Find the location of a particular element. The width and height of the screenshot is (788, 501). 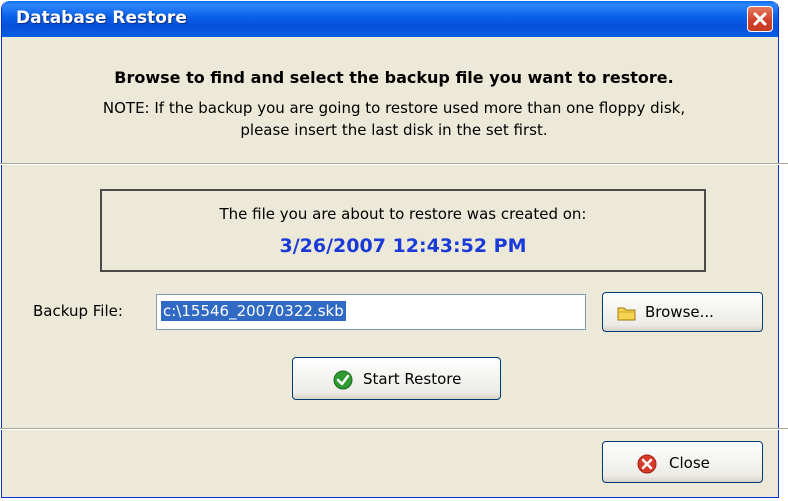

backup-file-value: c:\15546_20070322.skb is located at coordinates (253, 311).